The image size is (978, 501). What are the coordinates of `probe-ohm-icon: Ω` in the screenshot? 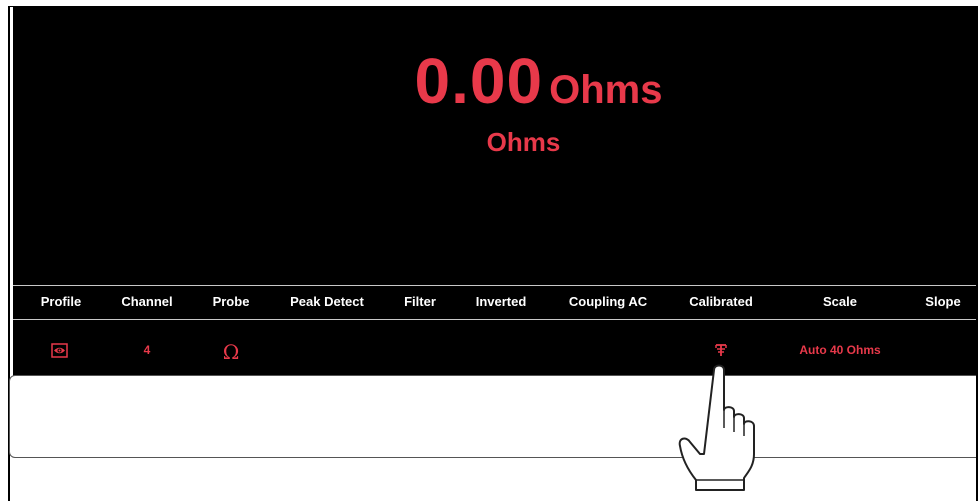 It's located at (231, 352).